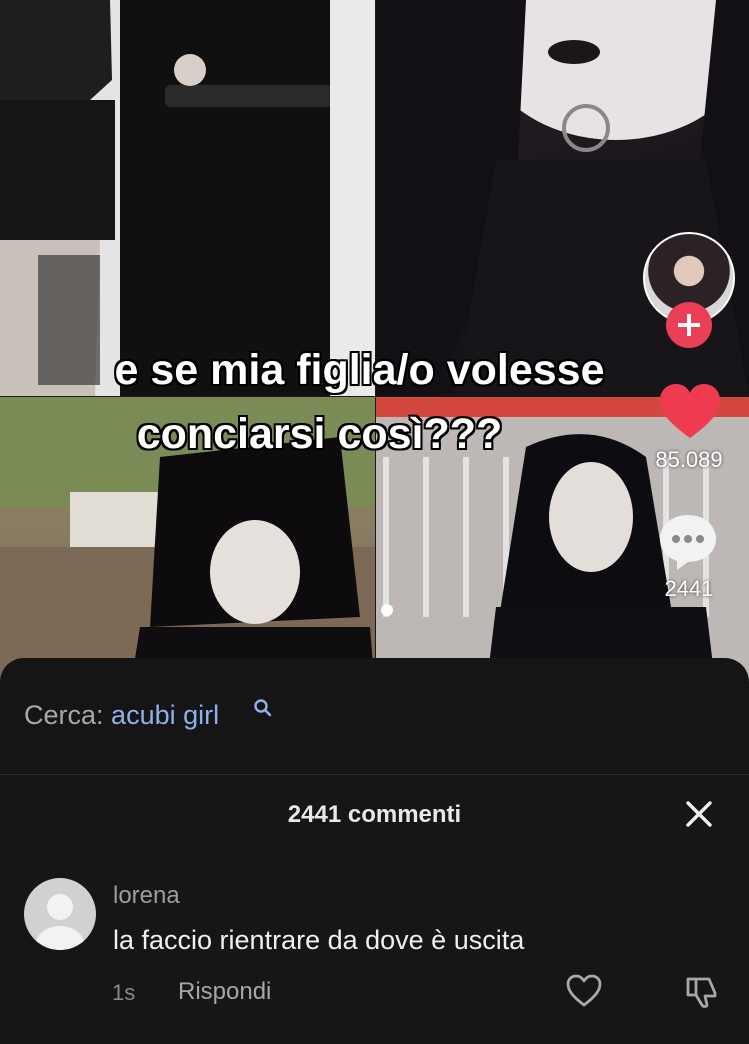 This screenshot has width=749, height=1044. What do you see at coordinates (64, 715) in the screenshot?
I see `search-prefix: Cerca:` at bounding box center [64, 715].